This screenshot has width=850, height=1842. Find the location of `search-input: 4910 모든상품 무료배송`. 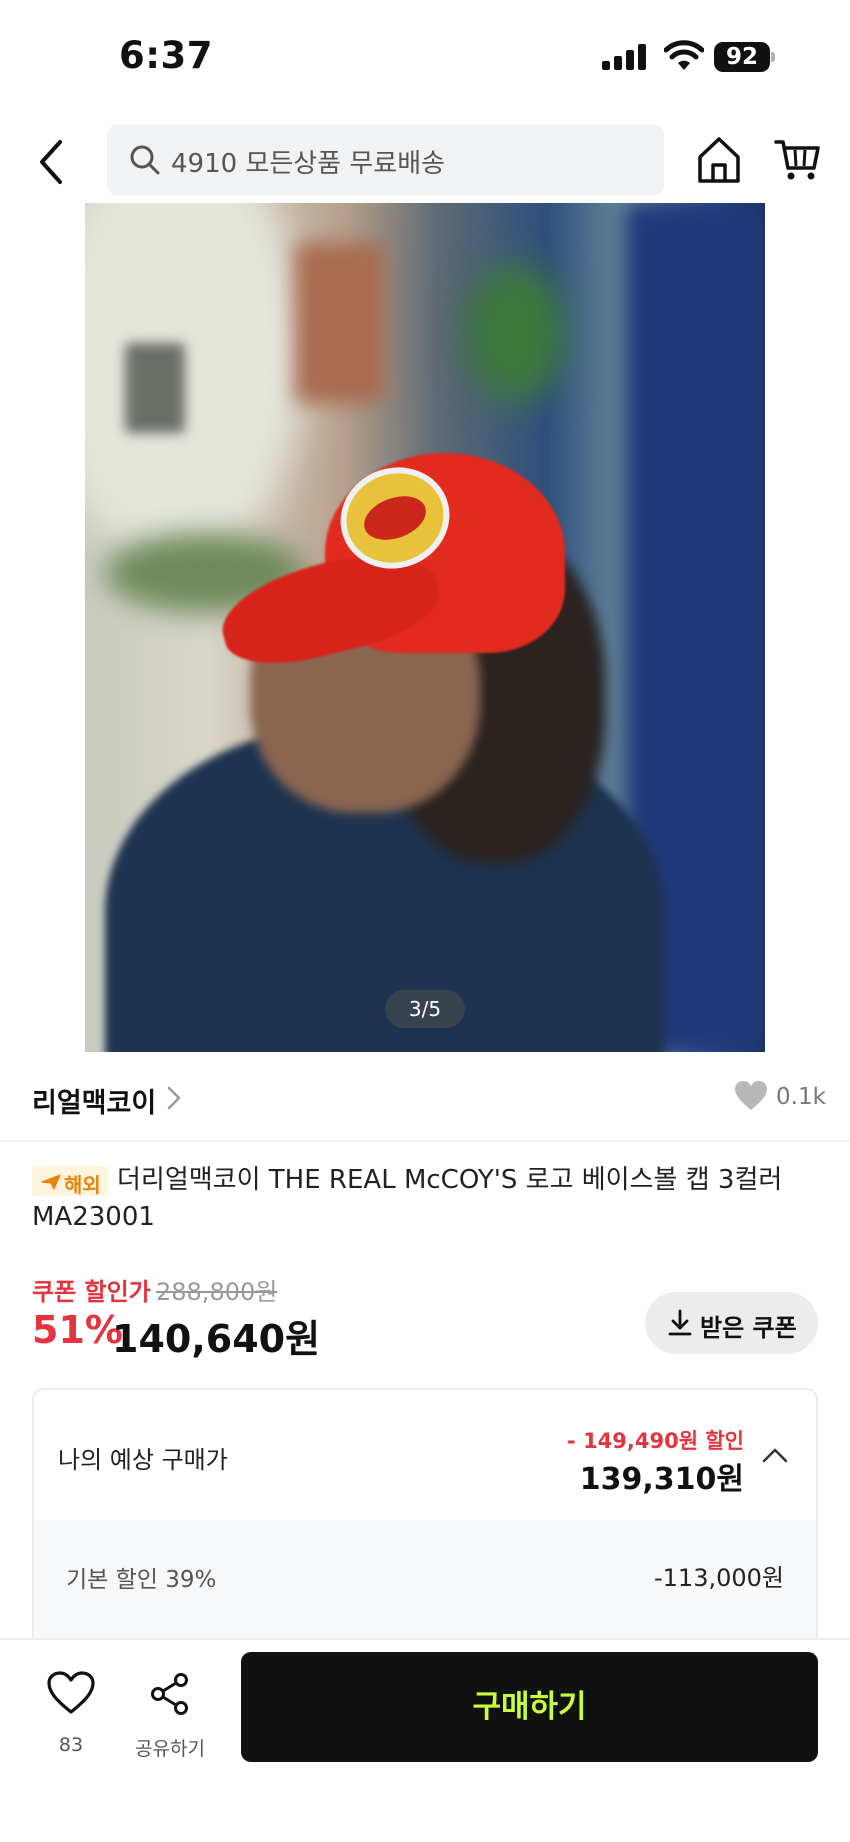

search-input: 4910 모든상품 무료배송 is located at coordinates (385, 160).